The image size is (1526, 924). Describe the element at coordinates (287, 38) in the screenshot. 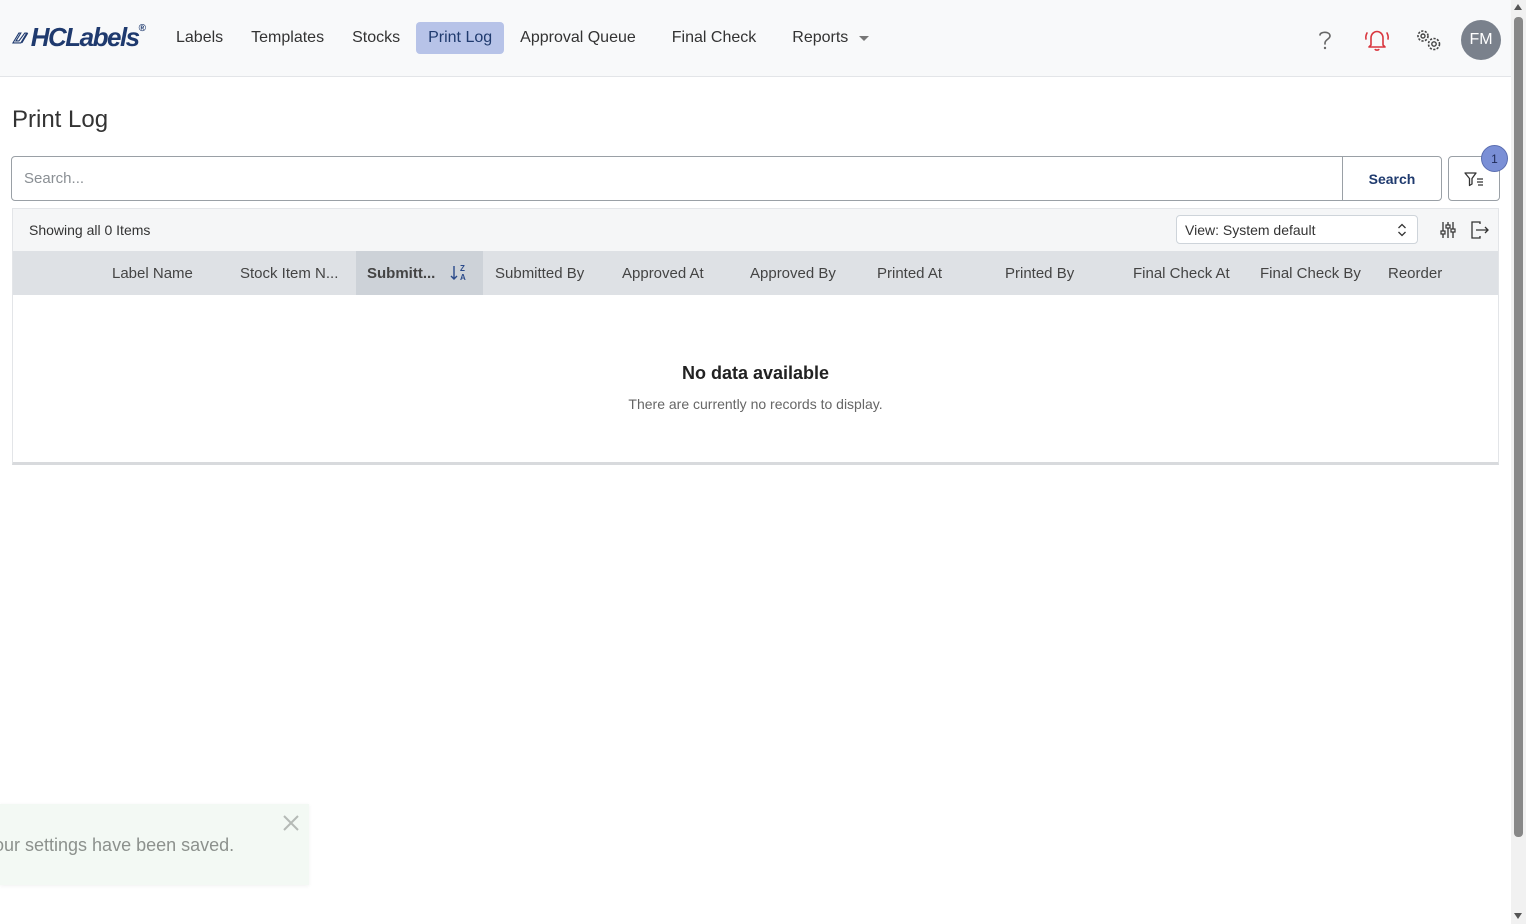

I see `nav-item-templates: Templates` at that location.